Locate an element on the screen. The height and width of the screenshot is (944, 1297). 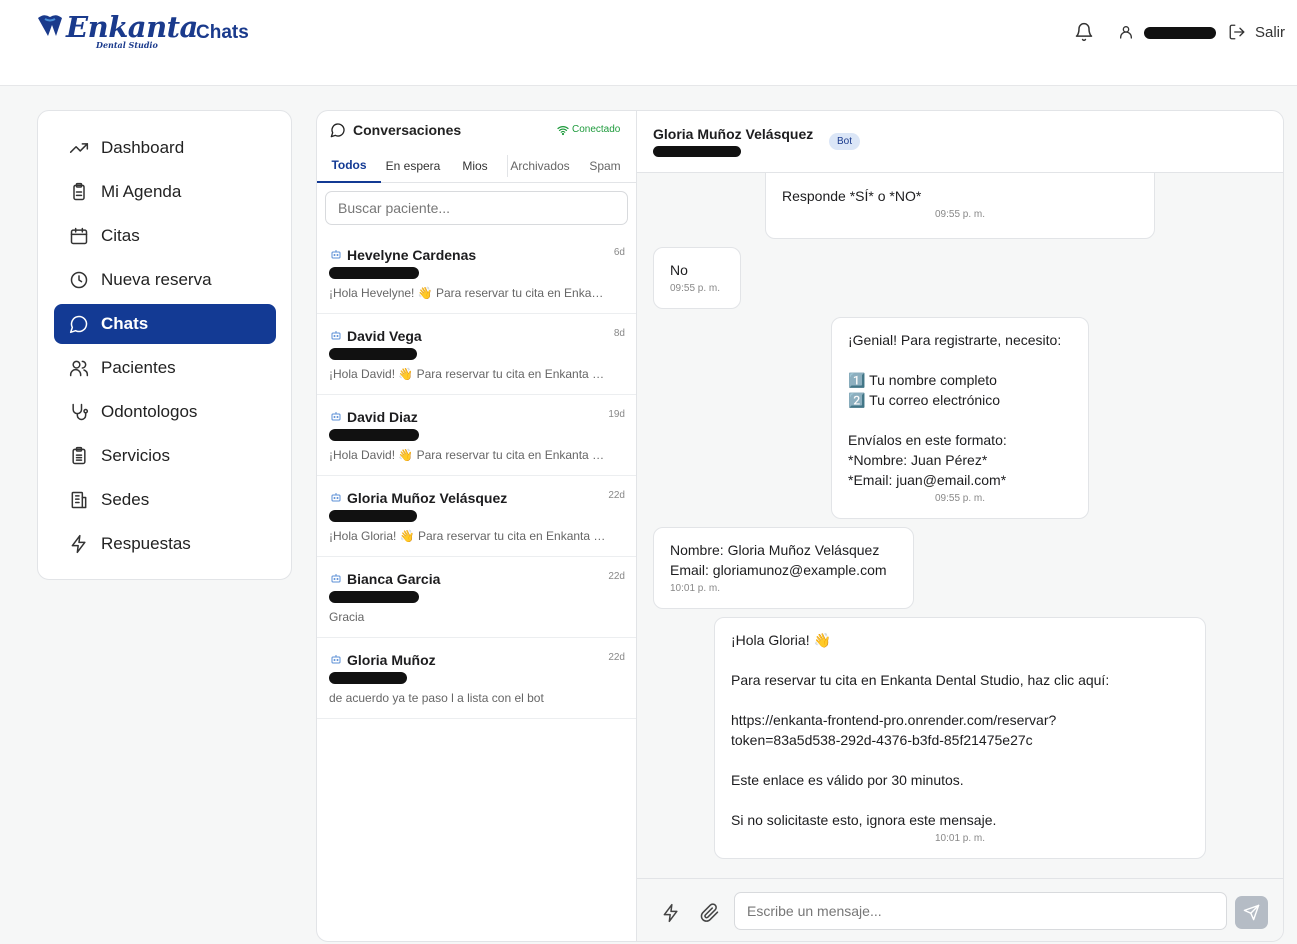
tab-mios: Mios is located at coordinates (475, 166).